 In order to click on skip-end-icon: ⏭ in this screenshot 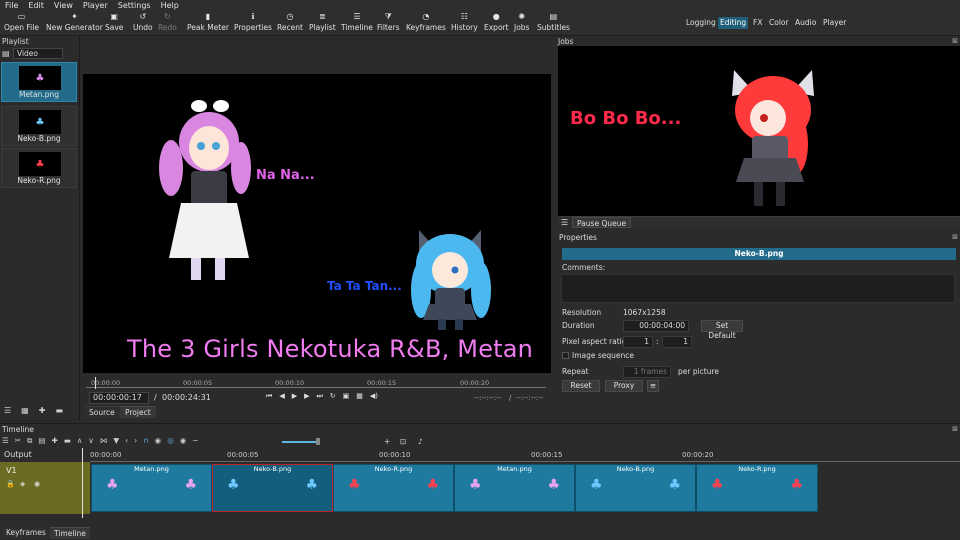, I will do `click(319, 396)`.